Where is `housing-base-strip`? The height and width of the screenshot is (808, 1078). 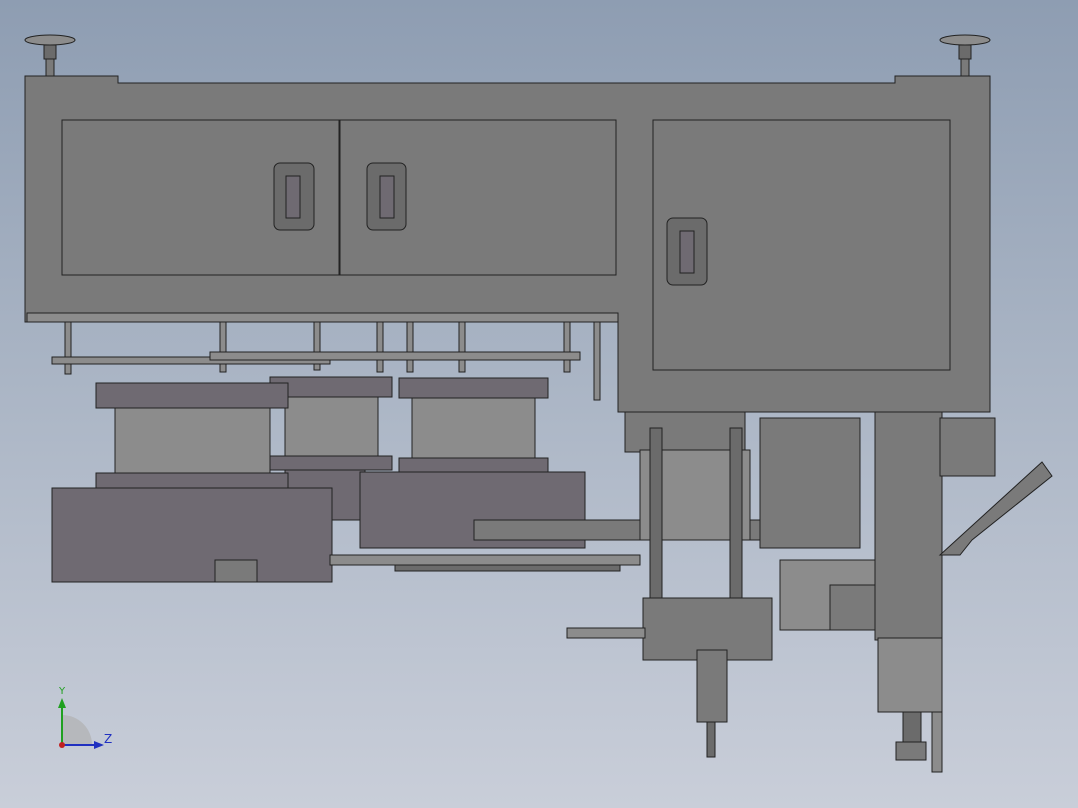 housing-base-strip is located at coordinates (322, 317).